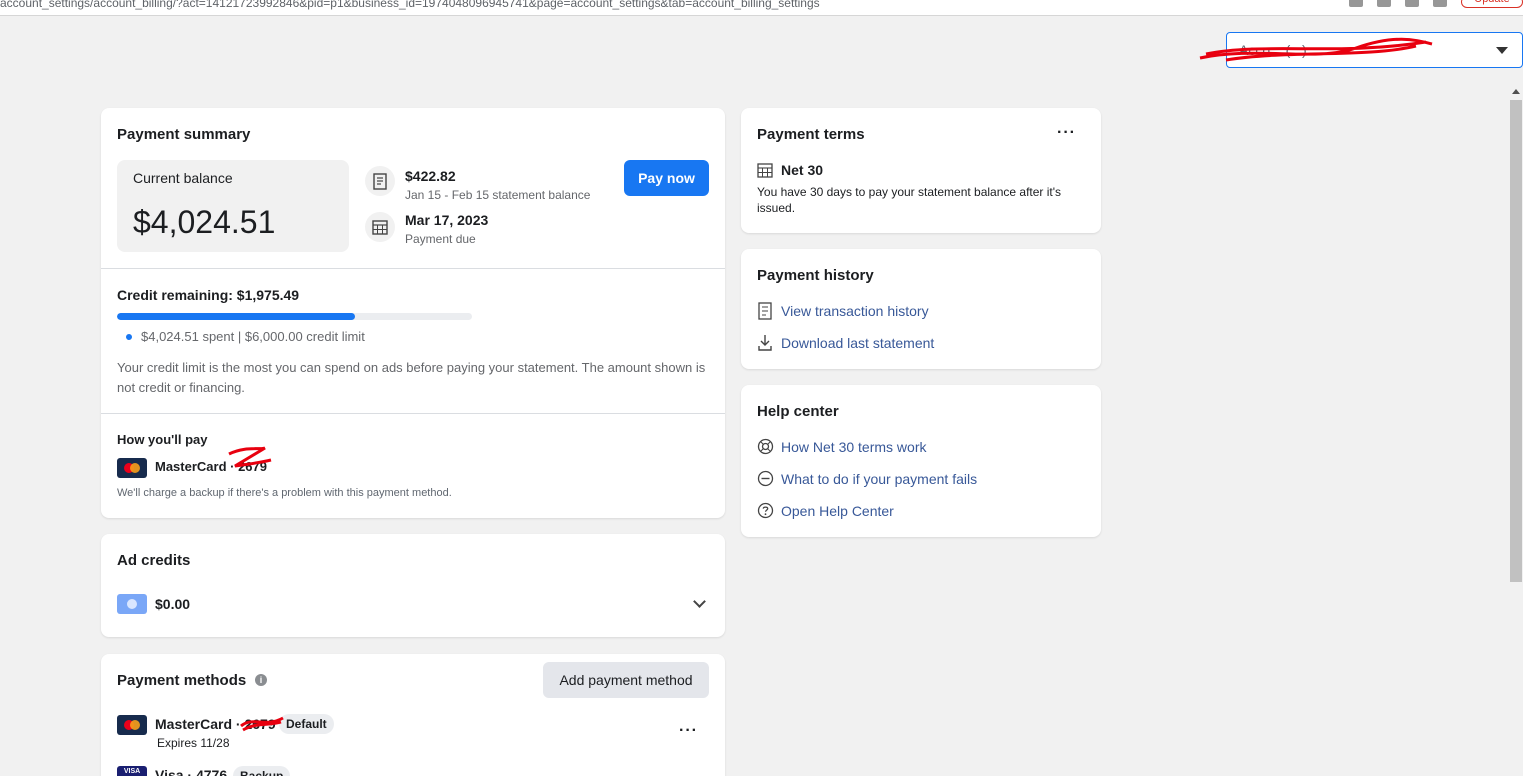 Image resolution: width=1523 pixels, height=776 pixels. What do you see at coordinates (183, 178) in the screenshot?
I see `current-balance-label: Current balance` at bounding box center [183, 178].